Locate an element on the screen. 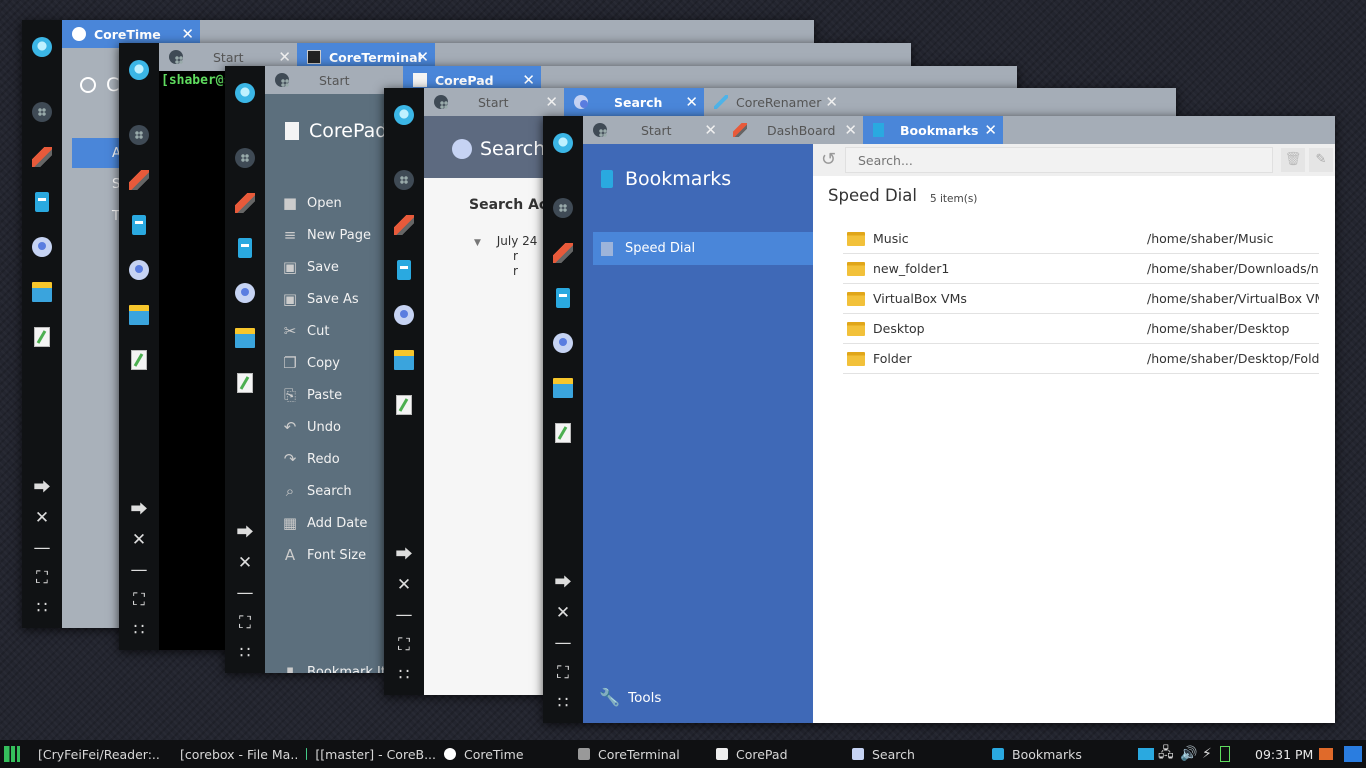 The width and height of the screenshot is (1366, 768). menu-item-open: ■ Open is located at coordinates (303, 203).